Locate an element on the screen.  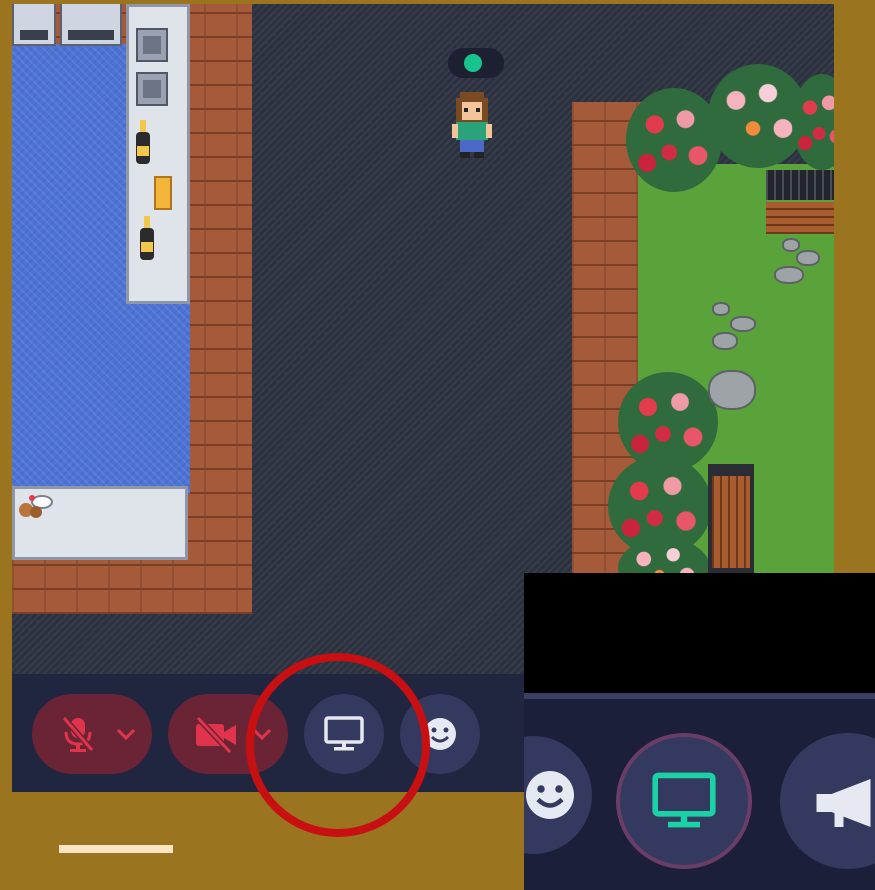
microphone-off-icon is located at coordinates (78, 734).